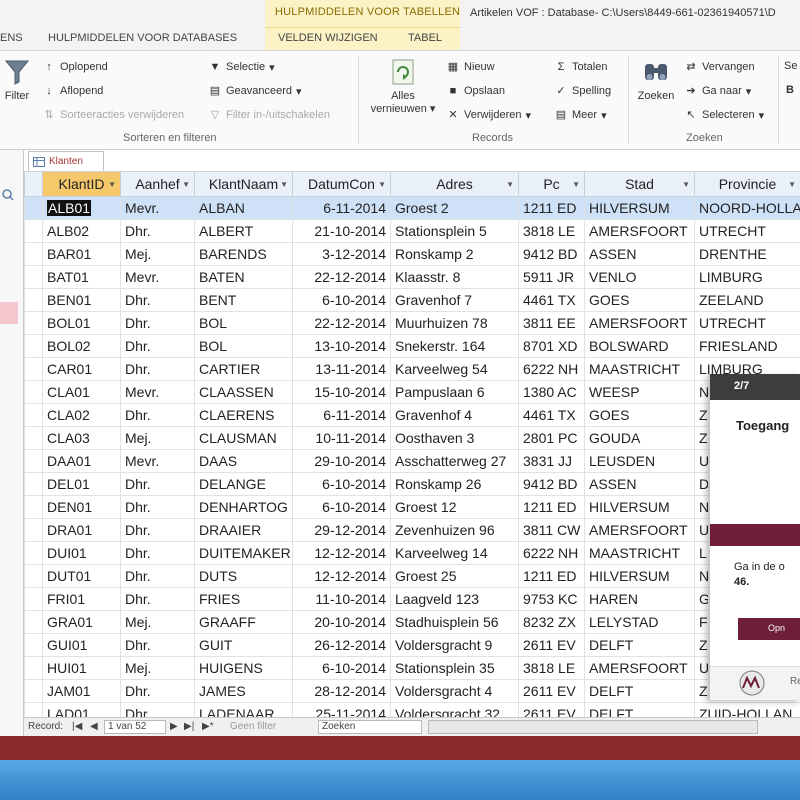 The height and width of the screenshot is (800, 800). What do you see at coordinates (454, 553) in the screenshot?
I see `table-cell: Karveelweg 14` at bounding box center [454, 553].